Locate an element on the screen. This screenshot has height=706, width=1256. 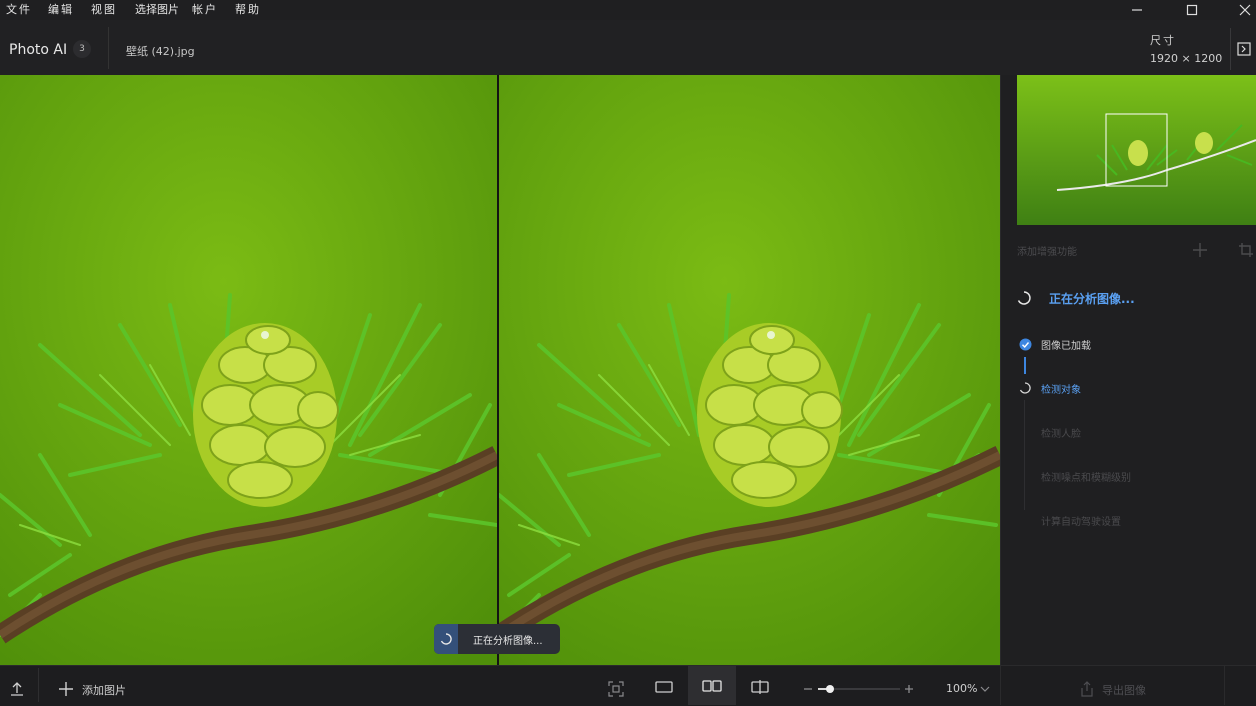
upload-button is located at coordinates (17, 689).